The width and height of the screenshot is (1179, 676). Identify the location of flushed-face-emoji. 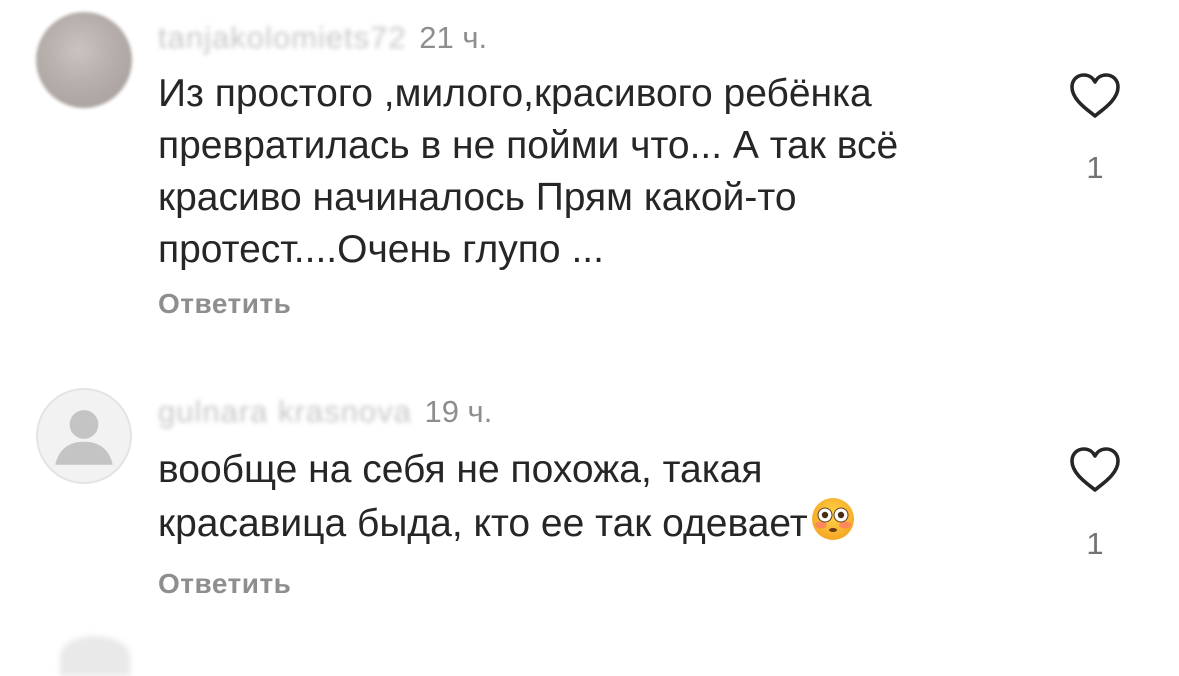
(833, 526).